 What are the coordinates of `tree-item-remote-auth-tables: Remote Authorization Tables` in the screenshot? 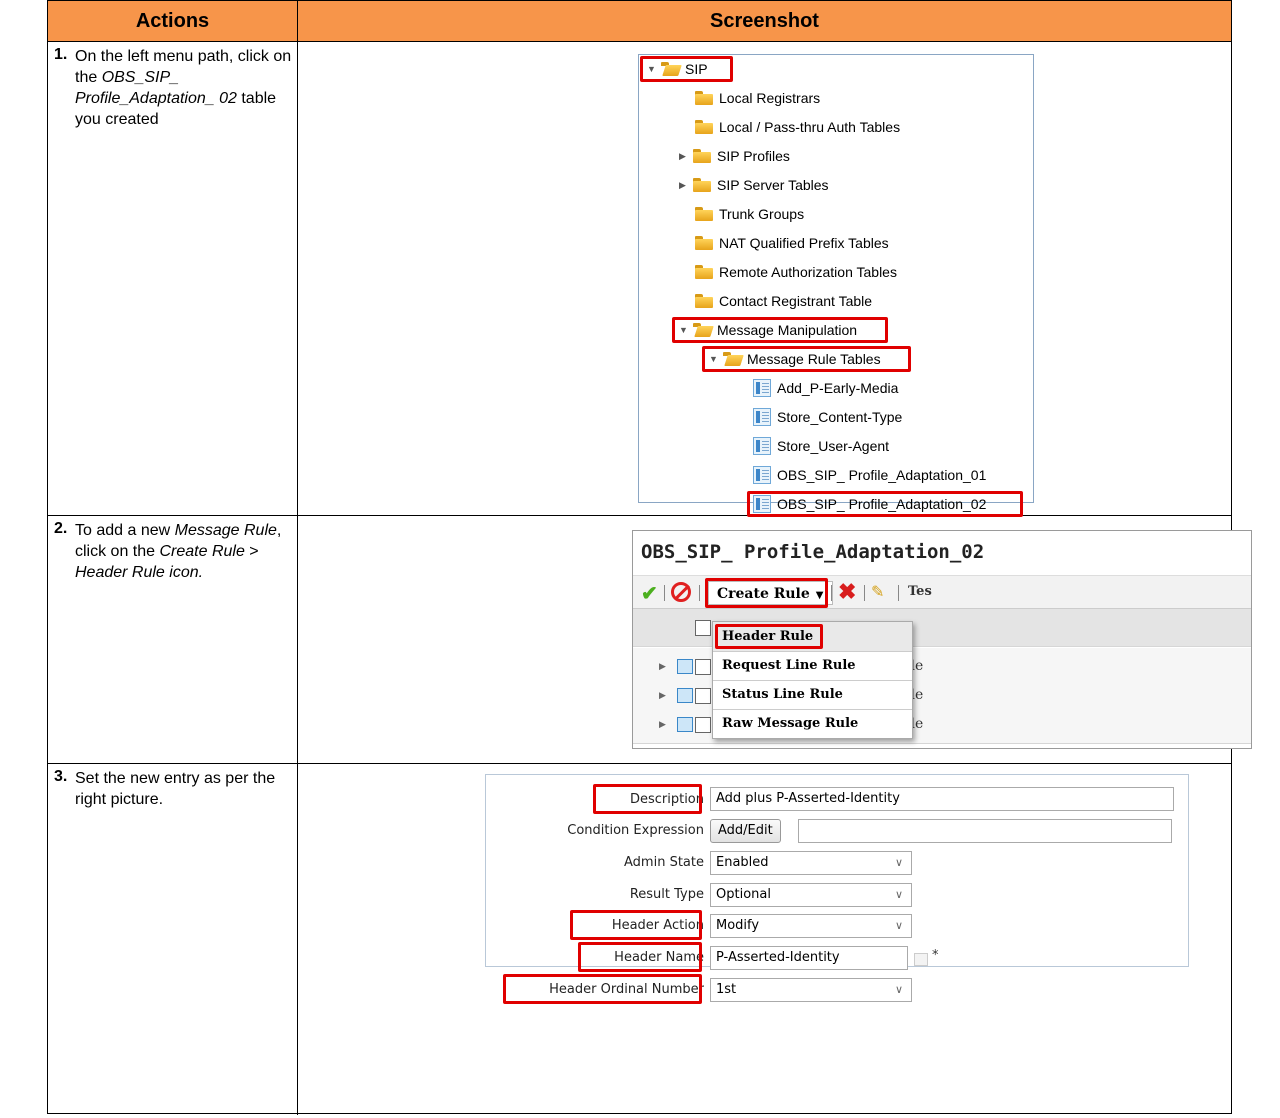 It's located at (796, 272).